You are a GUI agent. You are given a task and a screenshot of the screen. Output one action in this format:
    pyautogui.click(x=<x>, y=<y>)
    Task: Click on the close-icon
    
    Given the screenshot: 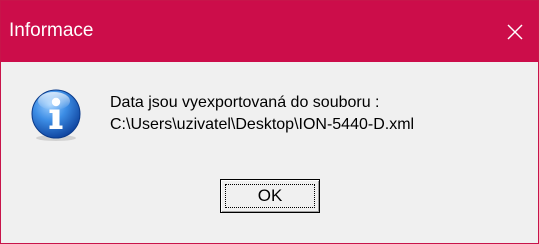 What is the action you would take?
    pyautogui.click(x=515, y=32)
    